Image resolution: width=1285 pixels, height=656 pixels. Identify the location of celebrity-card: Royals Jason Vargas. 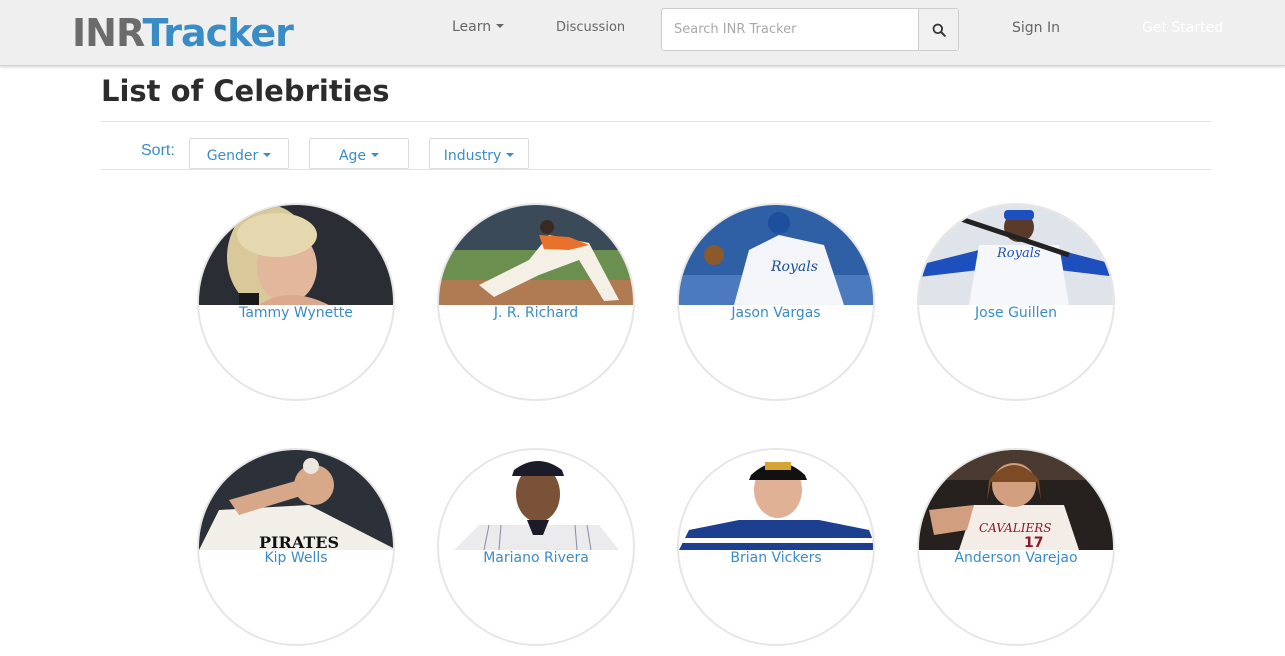
(776, 302).